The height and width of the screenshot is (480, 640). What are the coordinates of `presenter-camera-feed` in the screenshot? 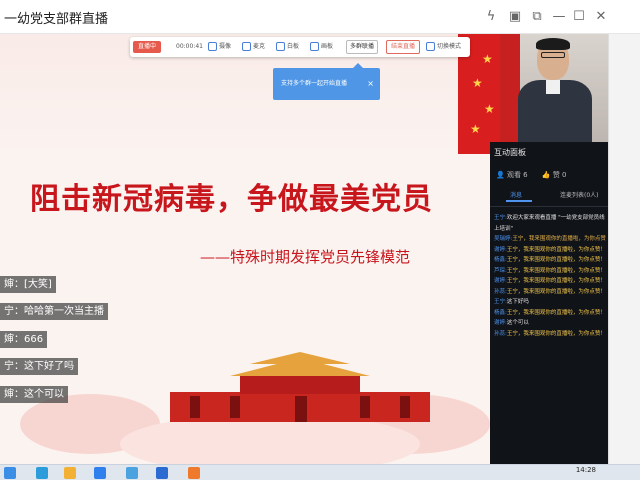 It's located at (554, 88).